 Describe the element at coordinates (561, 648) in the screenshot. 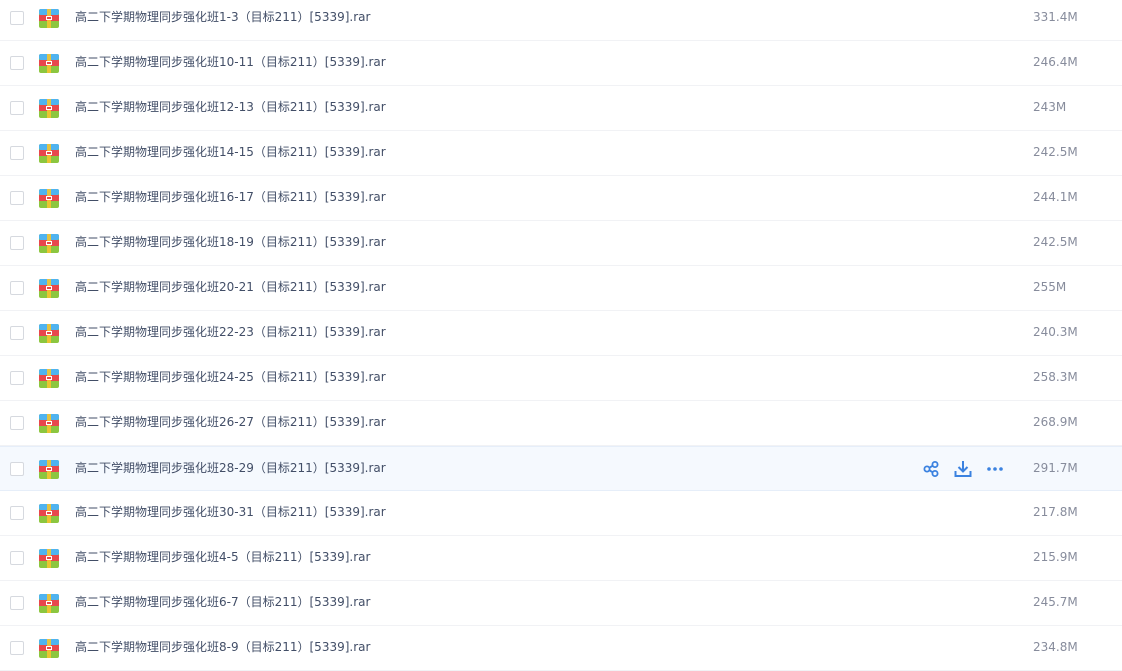

I see `file-row: 高二下学期物理同步强化班8-9（目标211）[5339].rar 234.8M` at that location.